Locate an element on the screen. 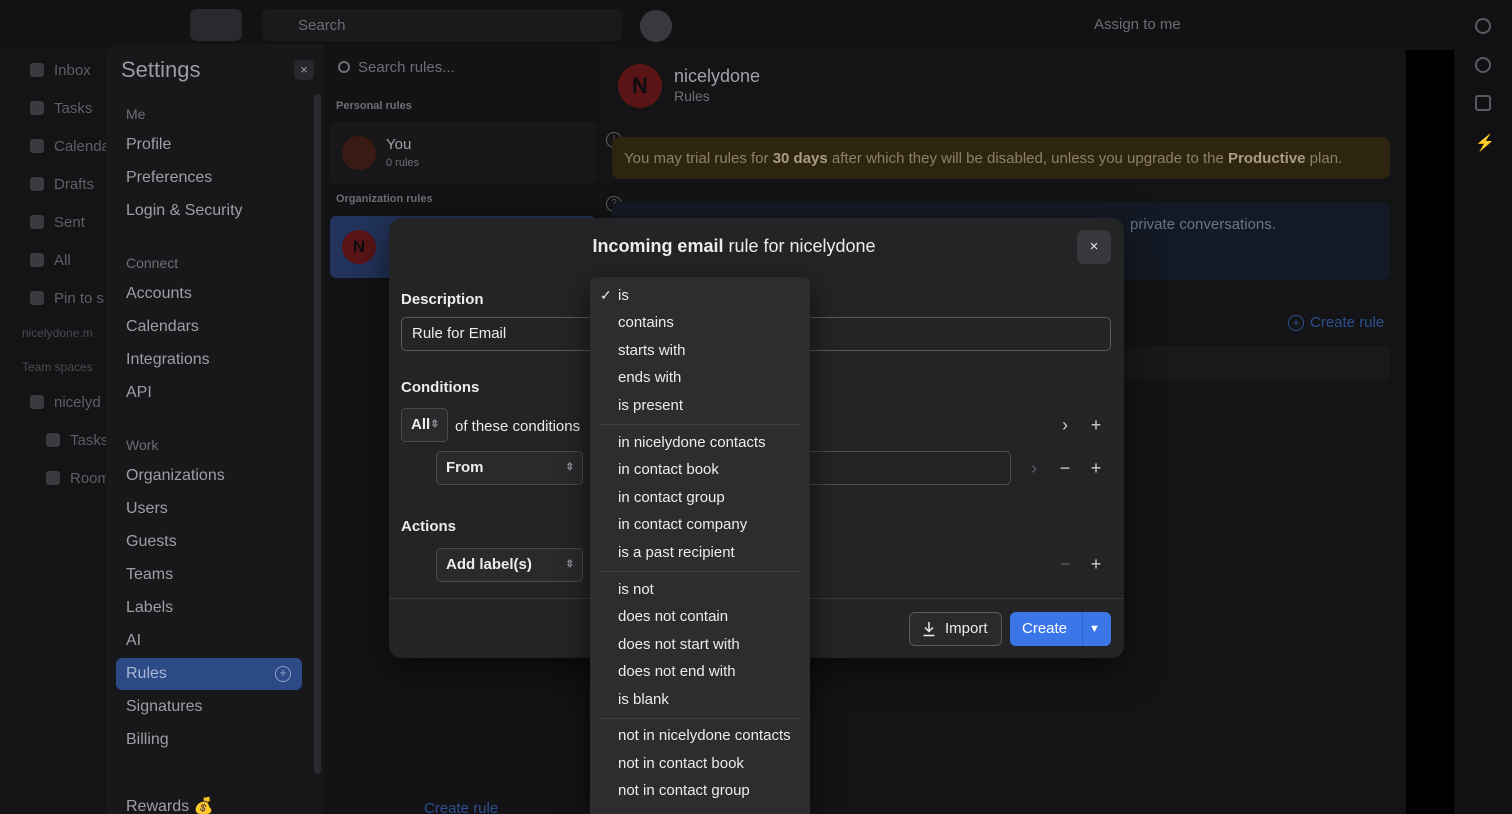 The width and height of the screenshot is (1512, 814). settings-item-ai: AI is located at coordinates (133, 641).